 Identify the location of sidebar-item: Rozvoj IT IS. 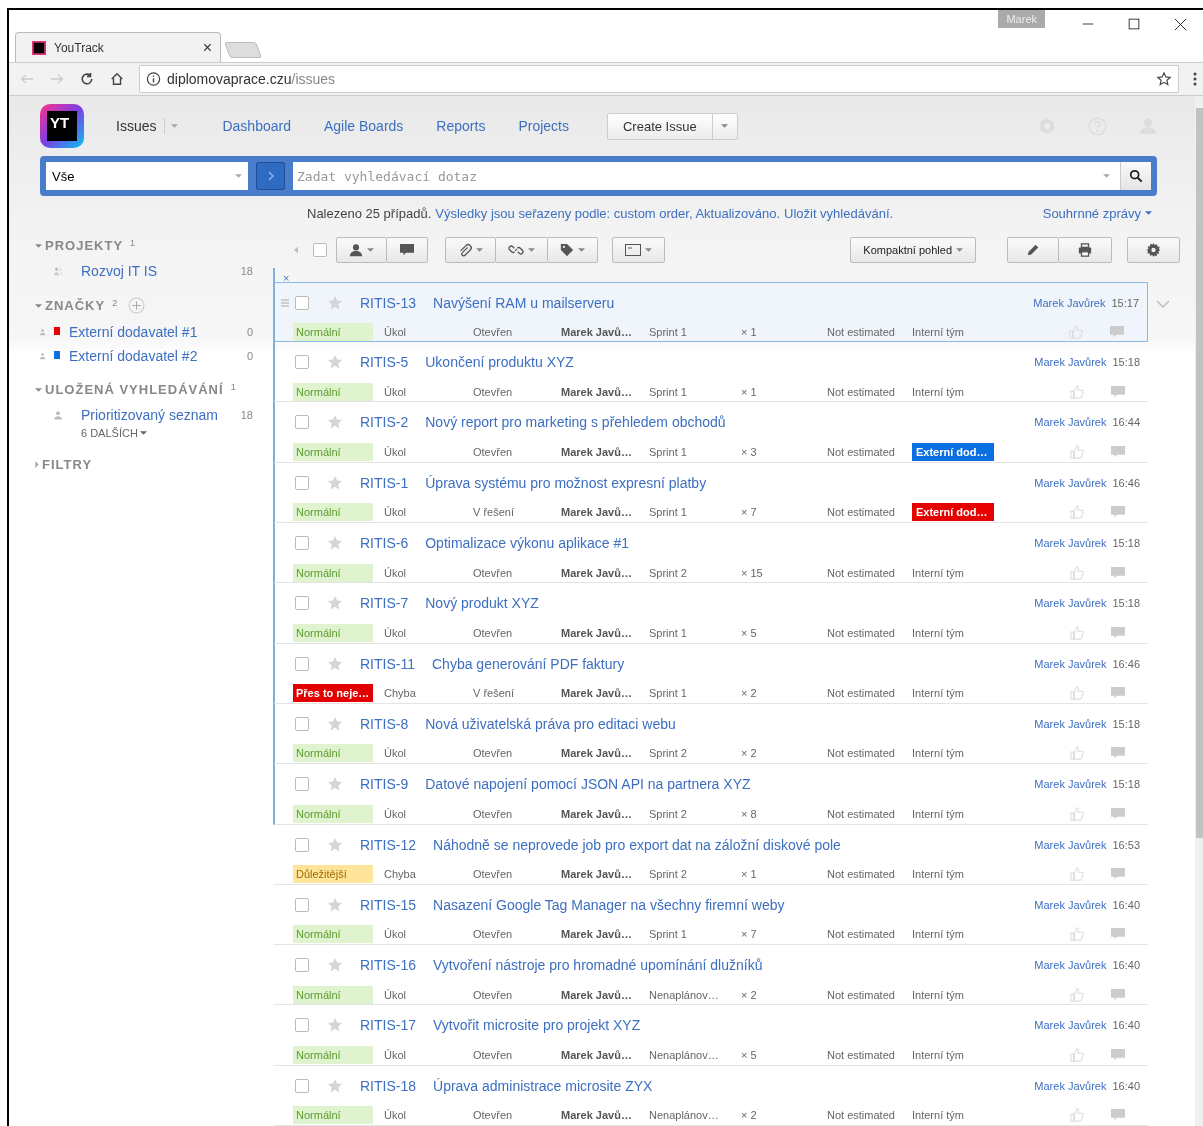
(161, 271).